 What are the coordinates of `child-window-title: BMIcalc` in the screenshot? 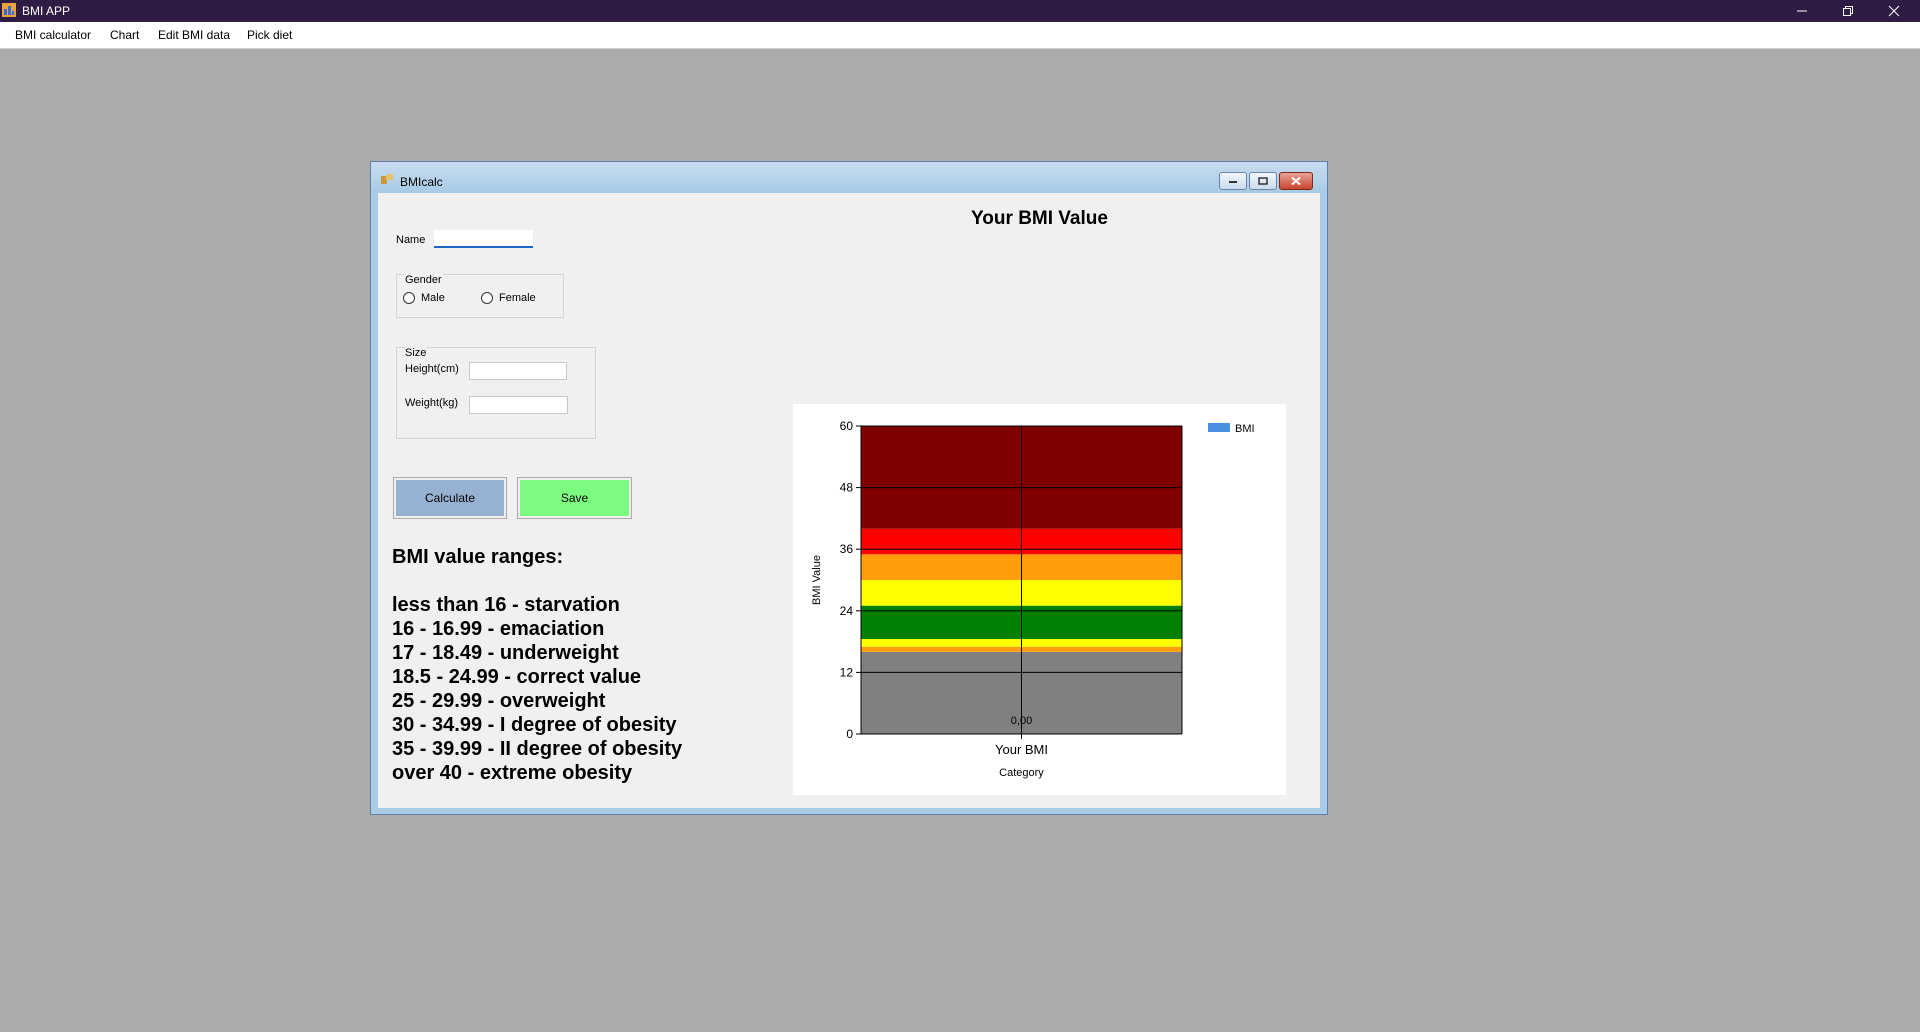 It's located at (421, 182).